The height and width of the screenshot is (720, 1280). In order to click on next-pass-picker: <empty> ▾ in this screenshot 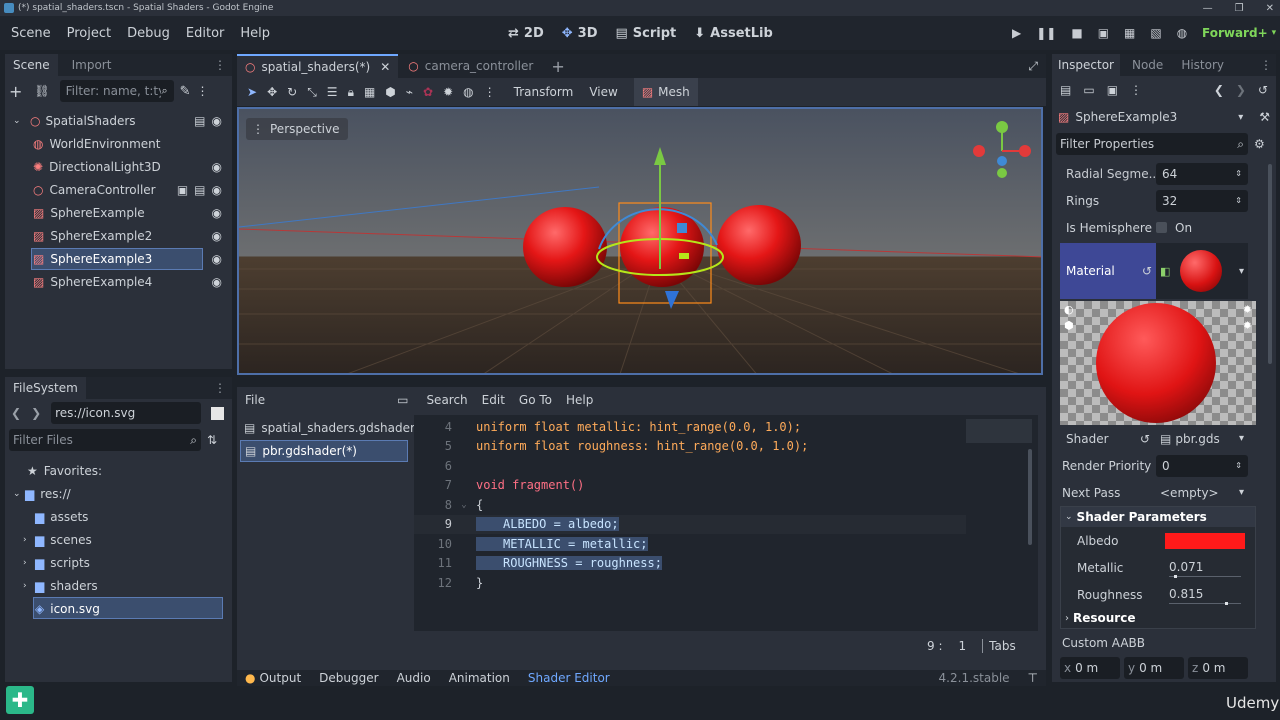, I will do `click(1202, 493)`.